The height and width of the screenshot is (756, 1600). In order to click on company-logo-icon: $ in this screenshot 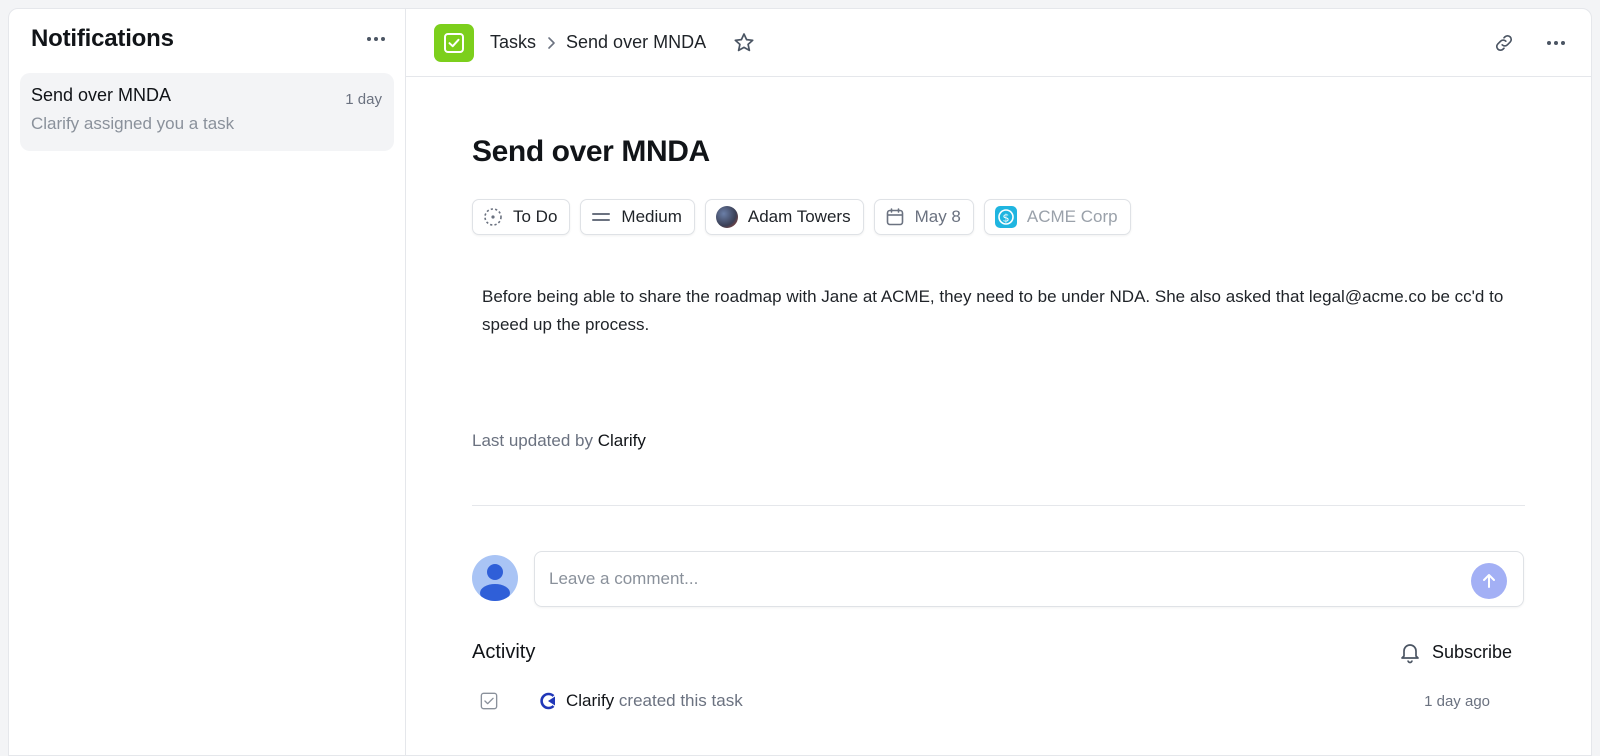, I will do `click(1005, 217)`.